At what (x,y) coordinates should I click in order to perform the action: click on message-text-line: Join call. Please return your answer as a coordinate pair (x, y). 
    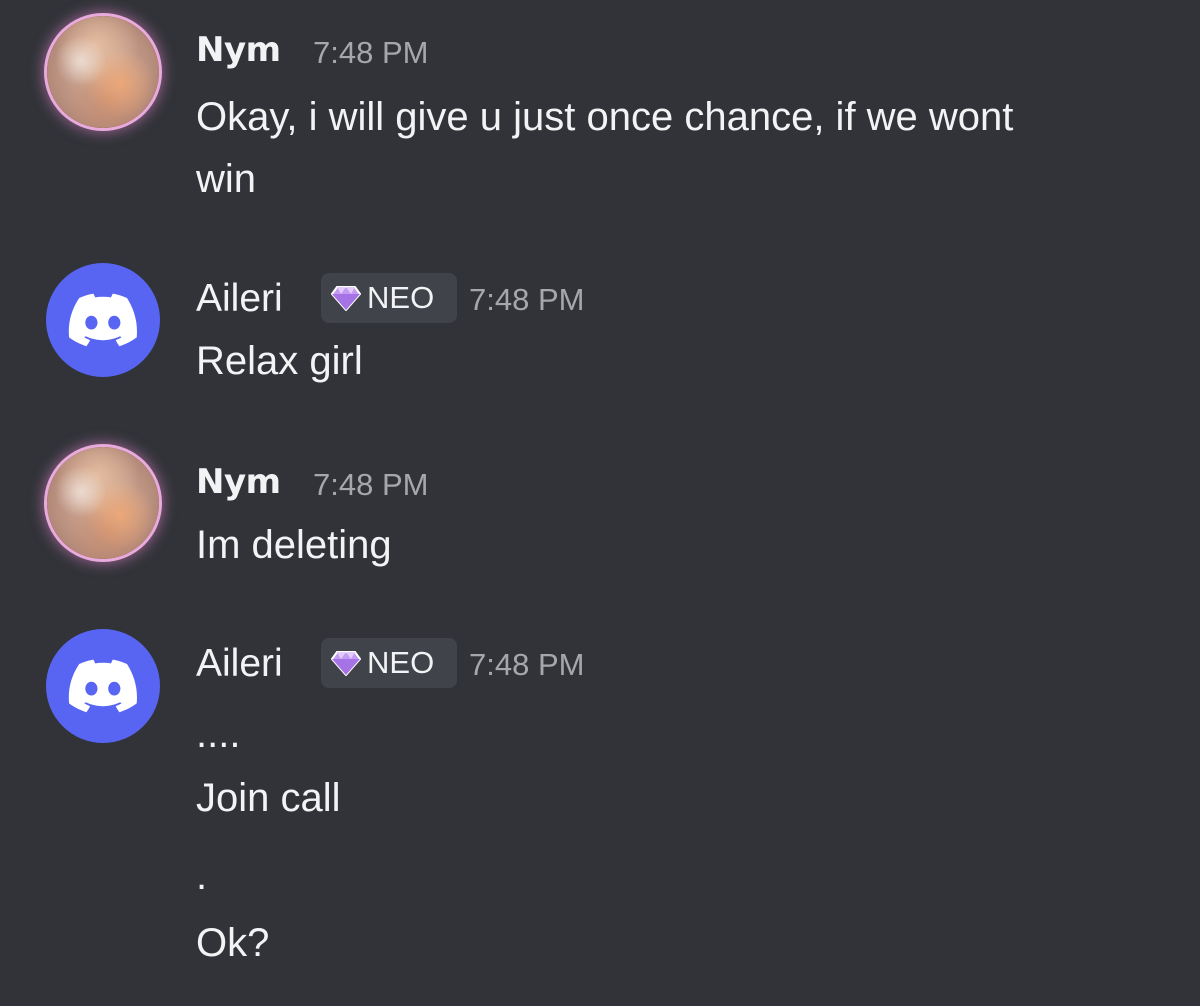
    Looking at the image, I should click on (268, 798).